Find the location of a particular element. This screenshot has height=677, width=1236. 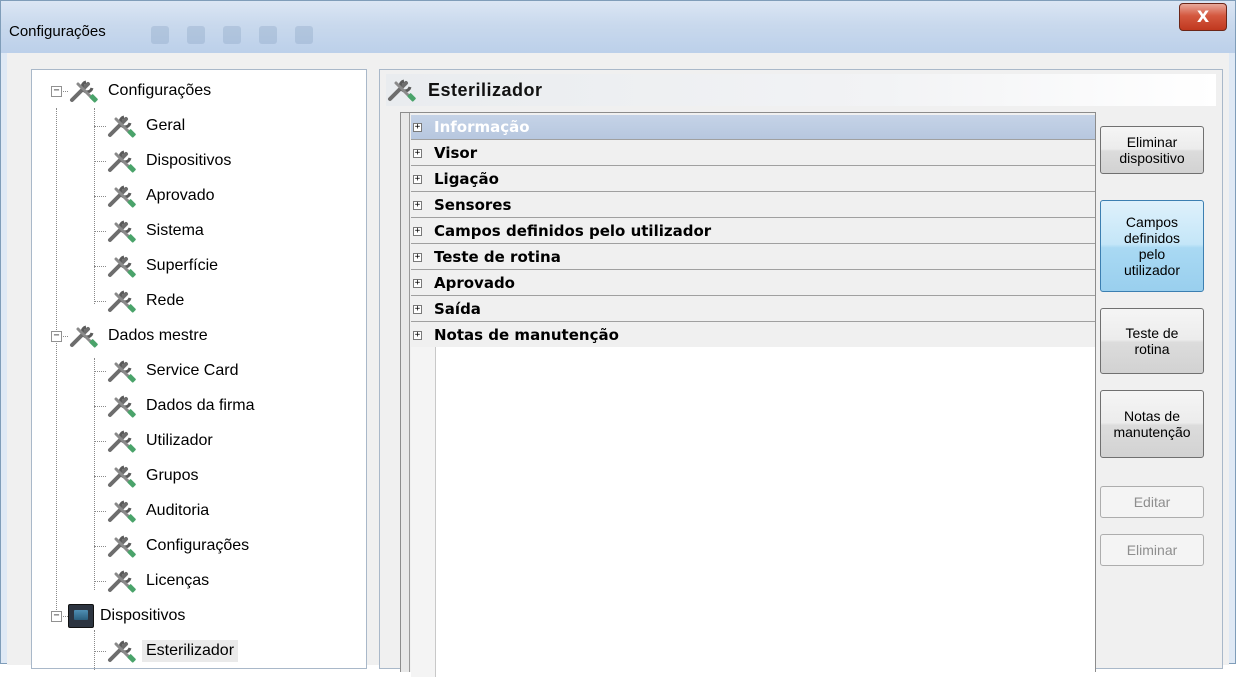

grid-gutter is located at coordinates (405, 392).